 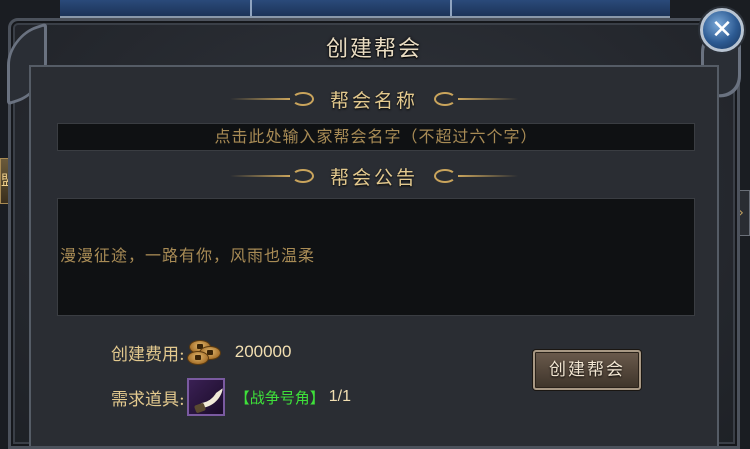 I want to click on background-tab-strip, so click(x=365, y=9).